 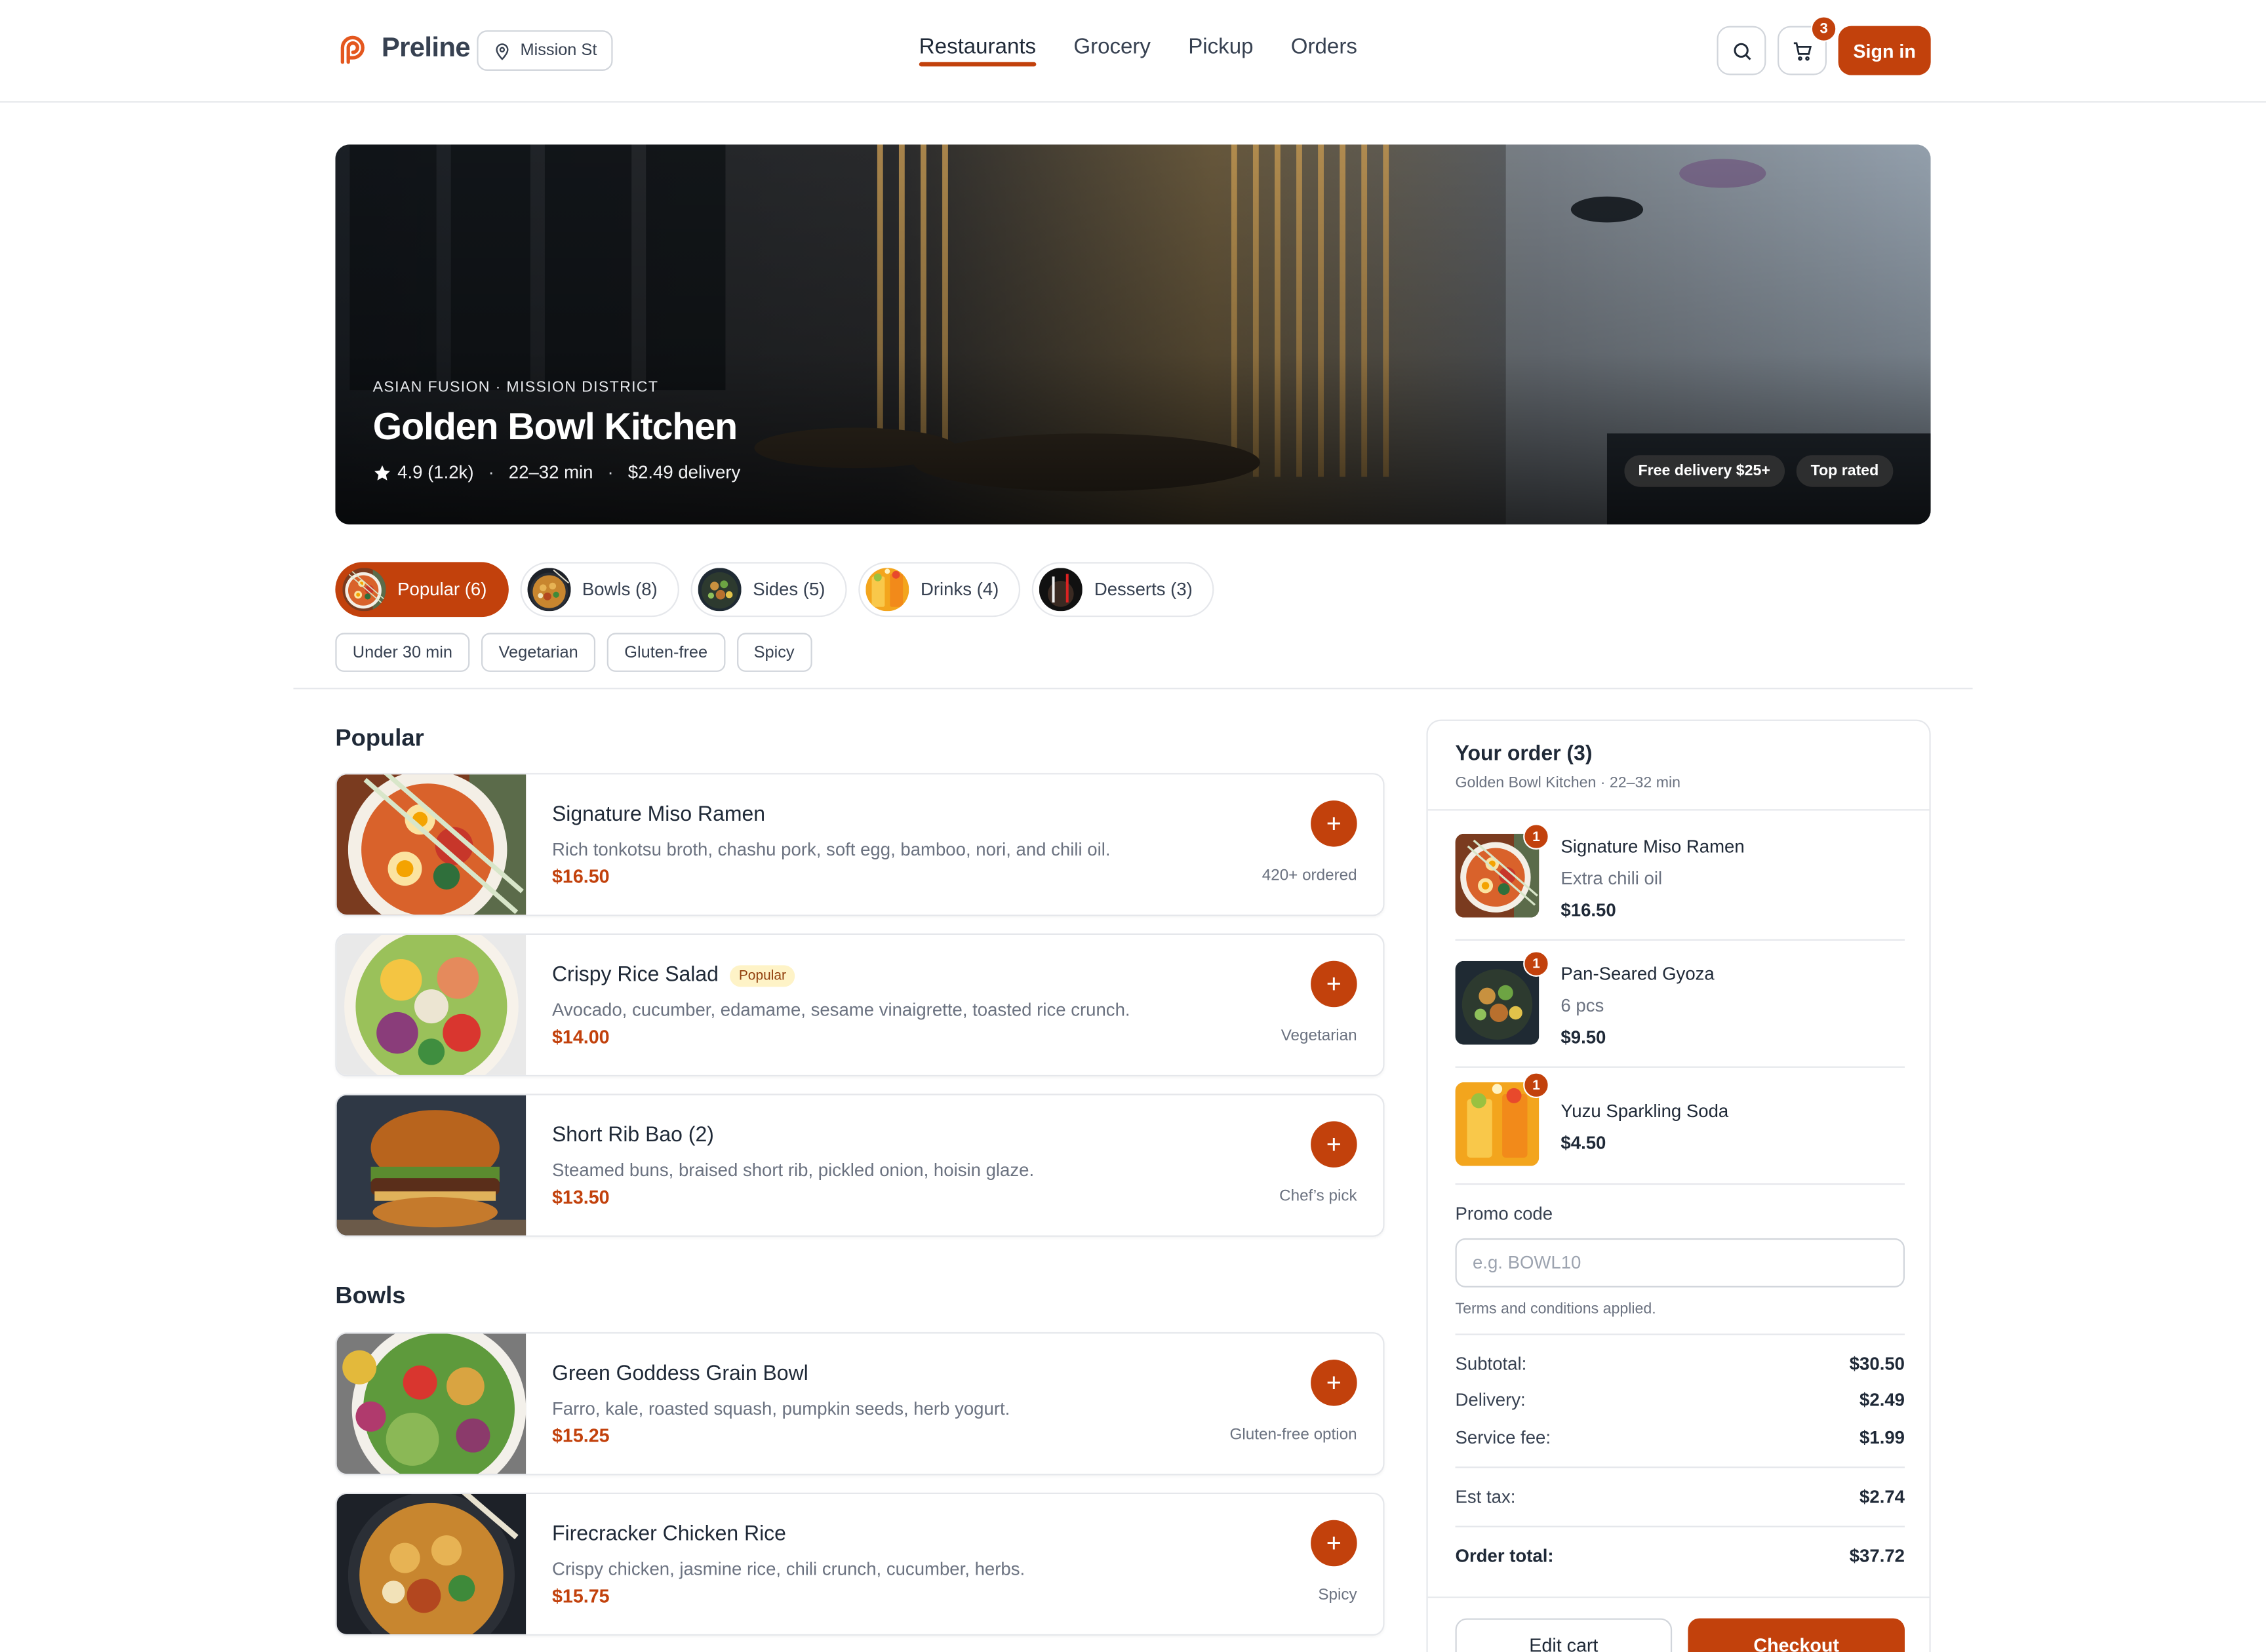 What do you see at coordinates (1741, 50) in the screenshot?
I see `search-button` at bounding box center [1741, 50].